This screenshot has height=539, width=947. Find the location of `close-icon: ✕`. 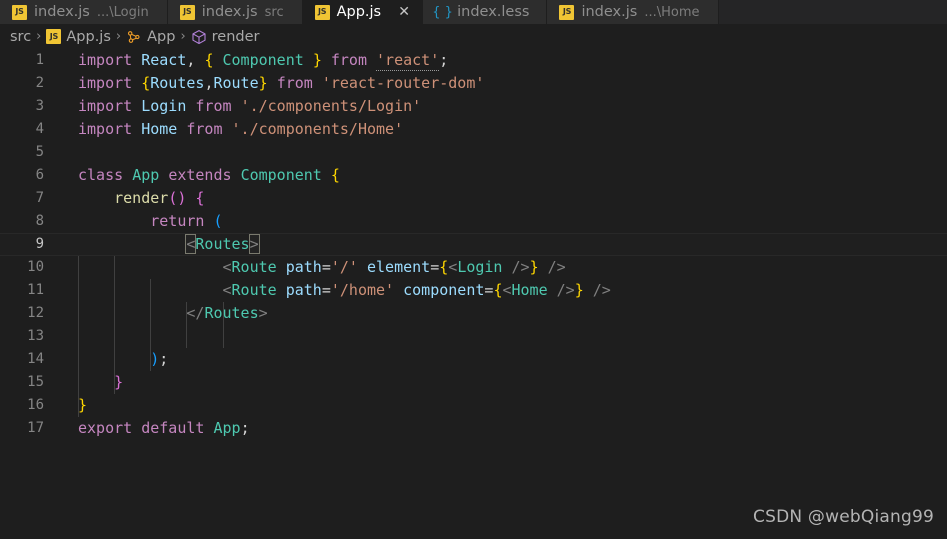

close-icon: ✕ is located at coordinates (404, 12).